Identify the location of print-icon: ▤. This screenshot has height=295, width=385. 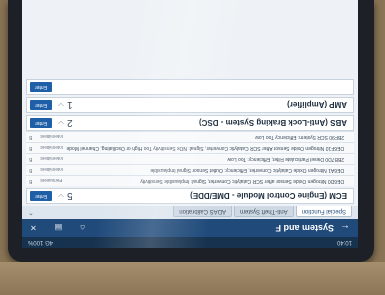
(59, 228).